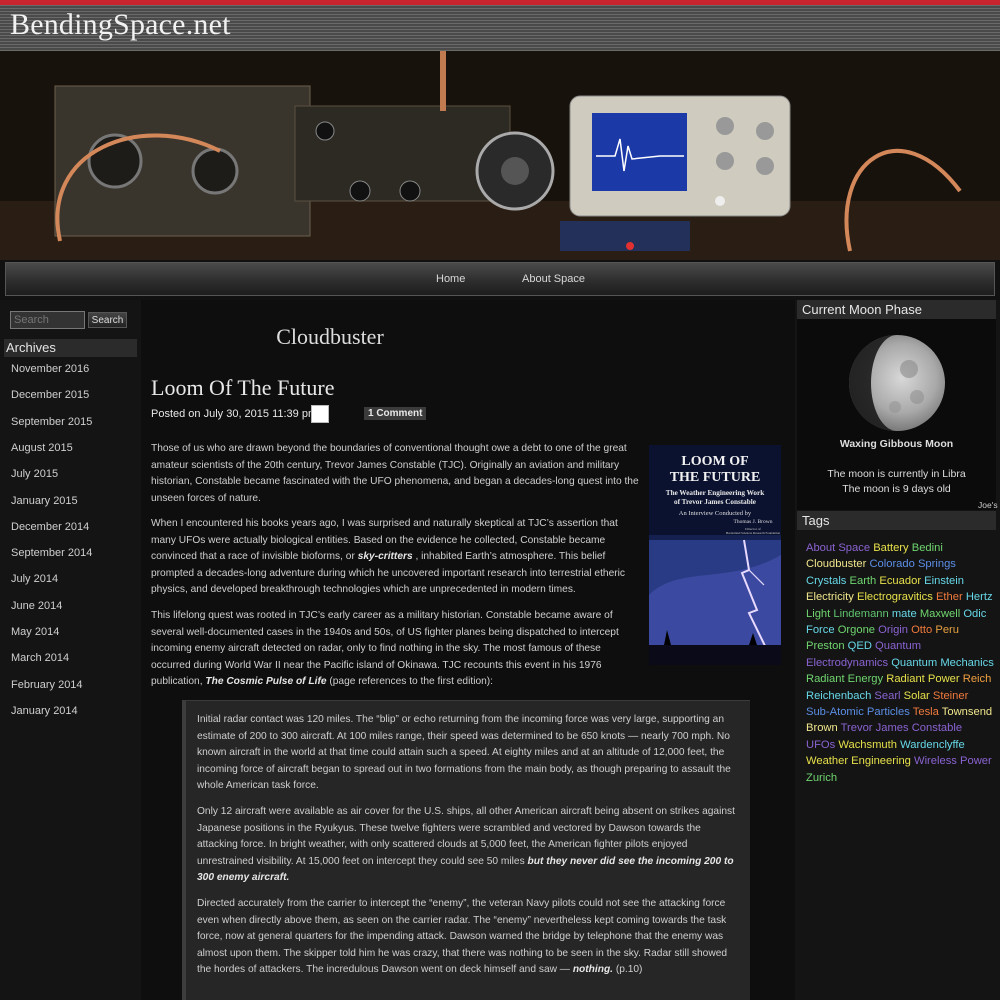  I want to click on tag-link: Solar, so click(917, 696).